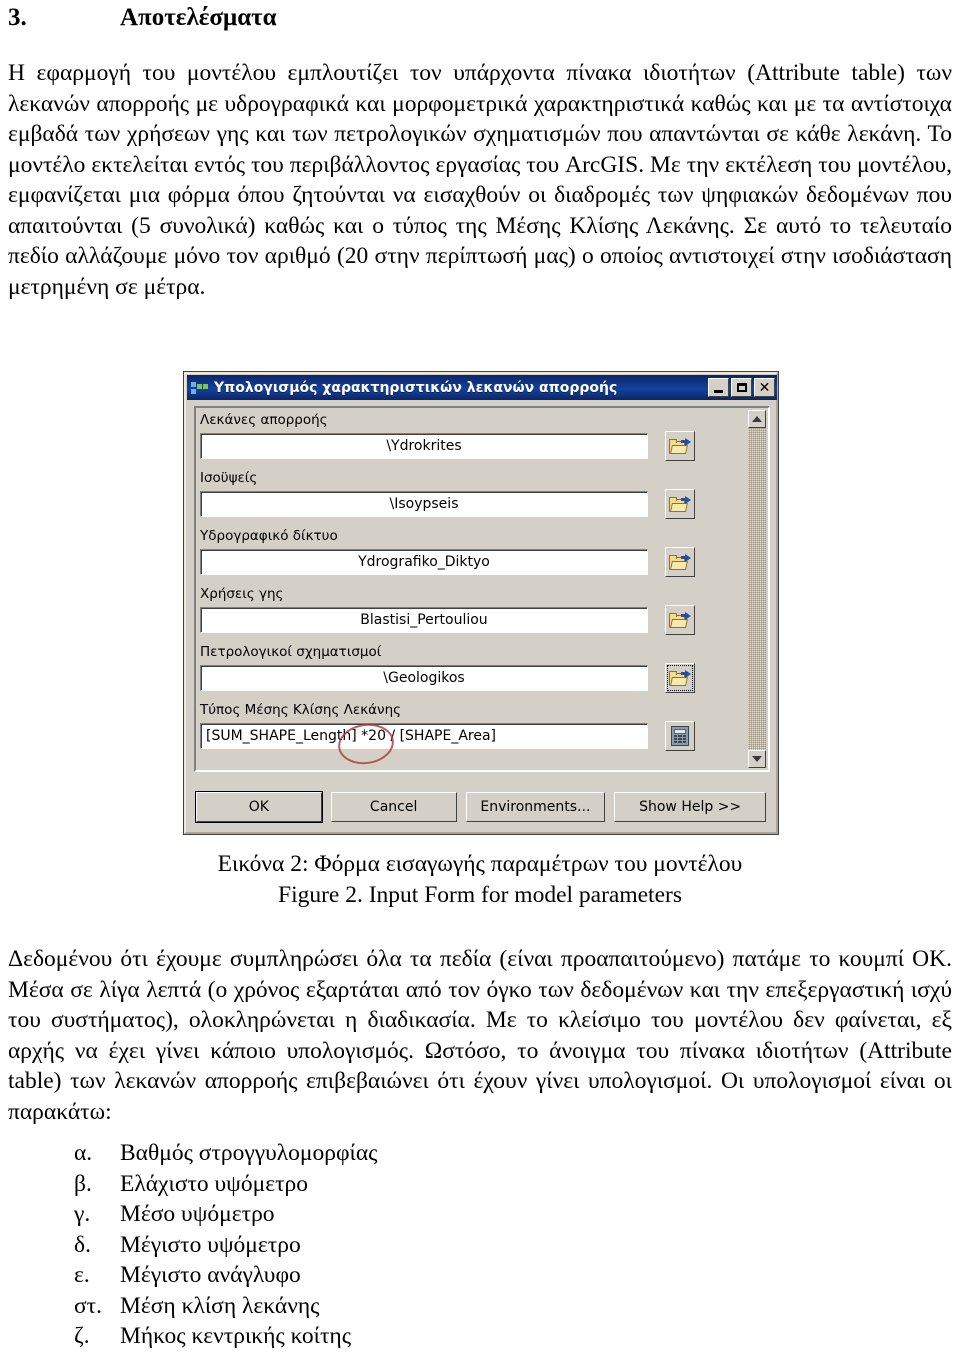  I want to click on list-text: Μέσο υψόμετρο, so click(197, 1214).